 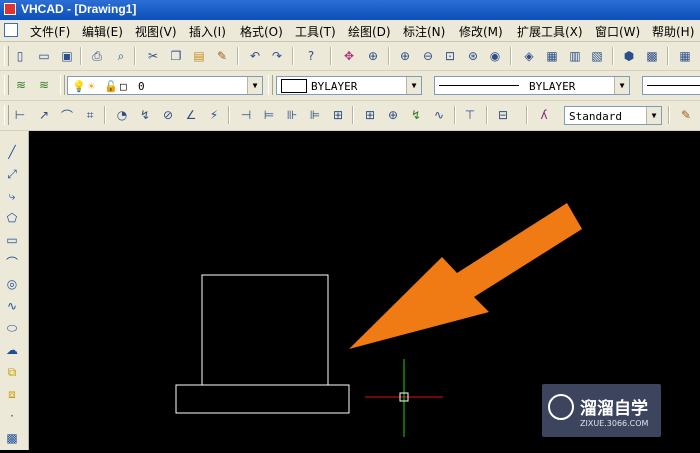 What do you see at coordinates (168, 115) in the screenshot?
I see `diameter-dimension-icon: ⊘` at bounding box center [168, 115].